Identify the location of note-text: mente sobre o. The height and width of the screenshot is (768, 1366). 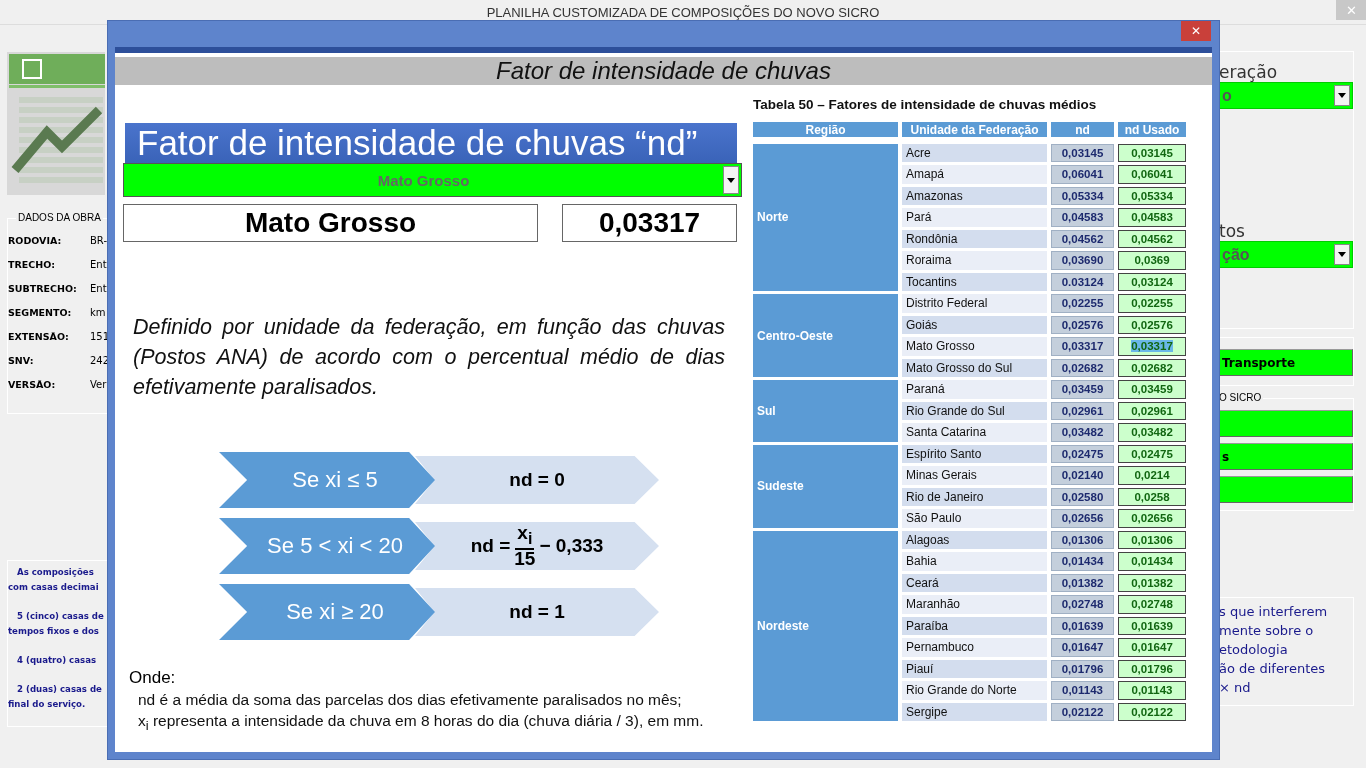
(1267, 631).